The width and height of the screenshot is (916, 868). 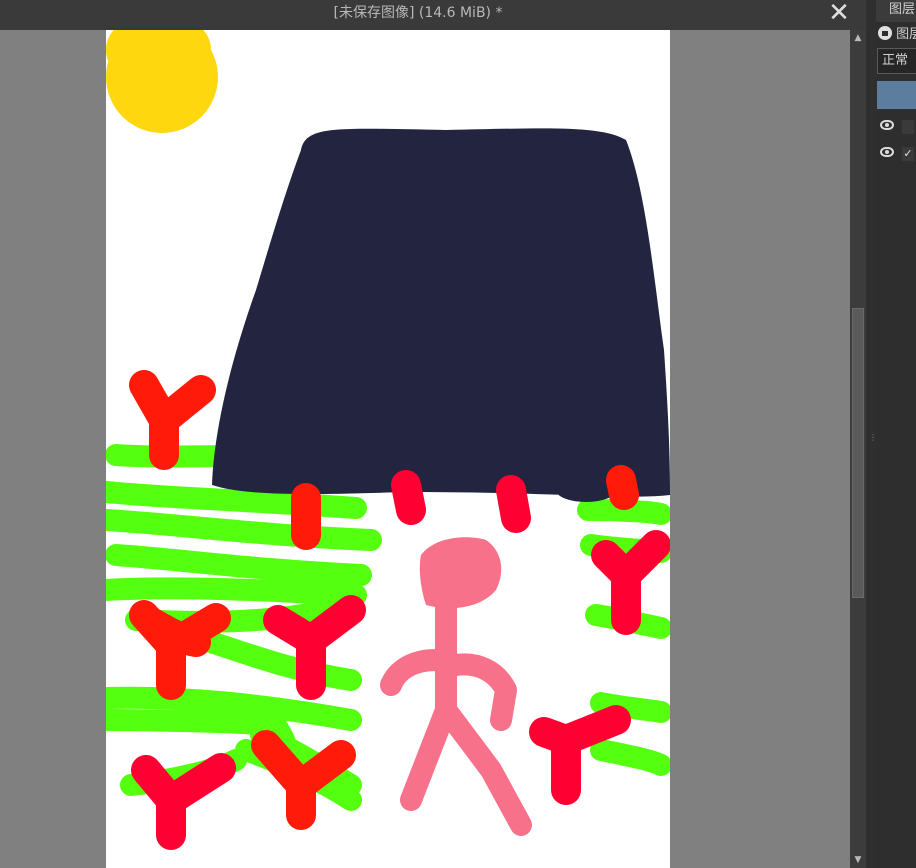 I want to click on selected-layer-row, so click(x=896, y=95).